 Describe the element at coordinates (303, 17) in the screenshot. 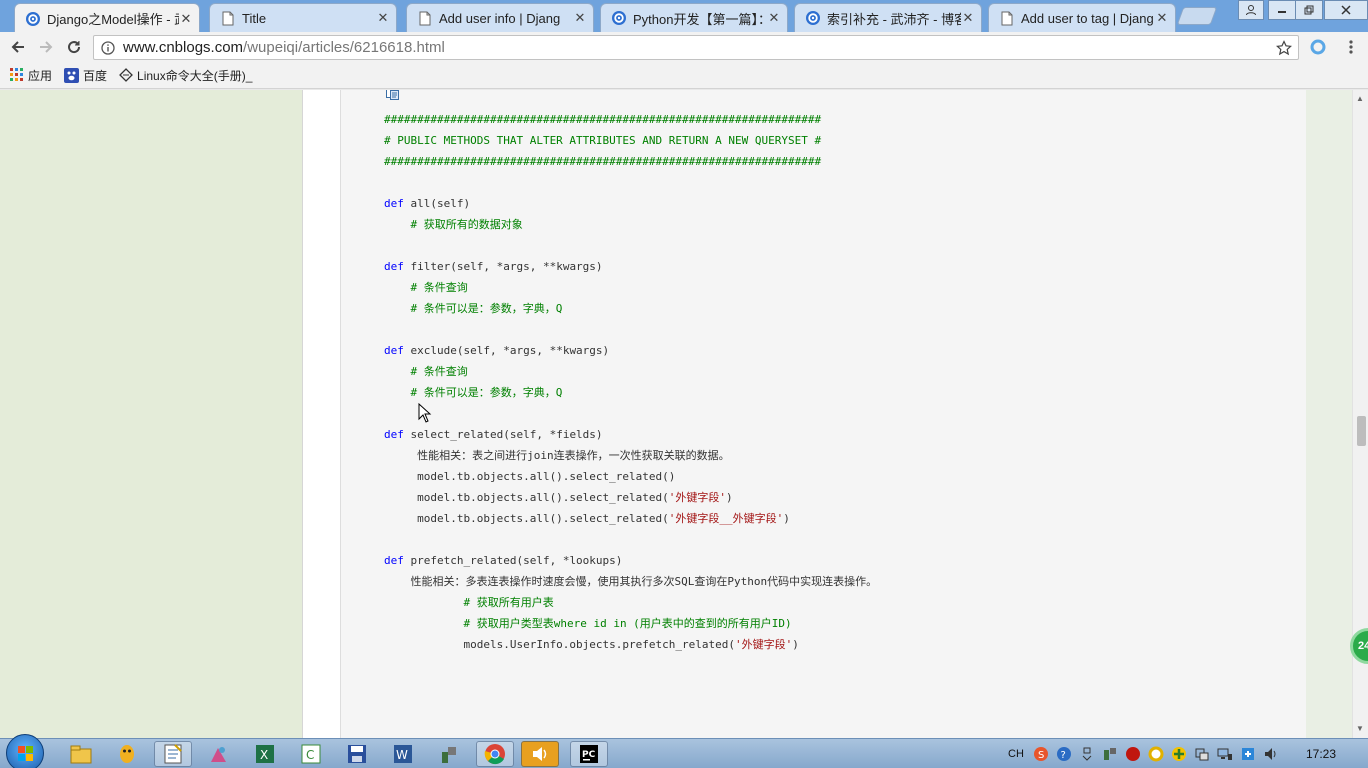

I see `browser-tab: Title ✕` at that location.